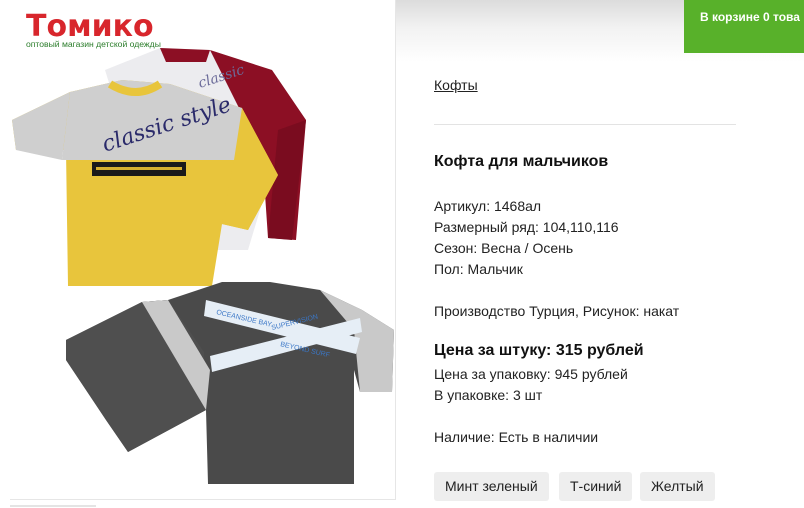 Image resolution: width=804 pixels, height=508 pixels. I want to click on product-gender: Пол: Мальчик, so click(478, 269).